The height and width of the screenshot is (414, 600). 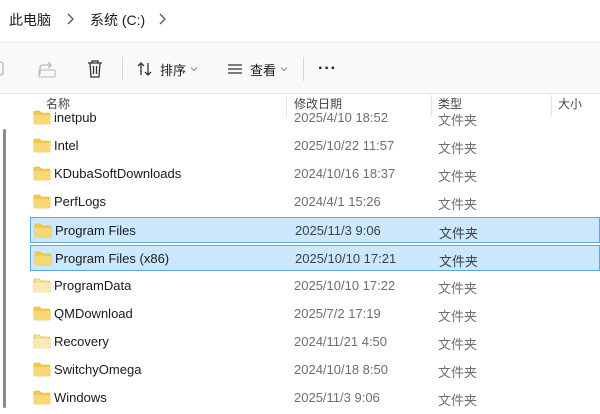 What do you see at coordinates (341, 369) in the screenshot?
I see `file-modified-date: 2024/10/18 8:50` at bounding box center [341, 369].